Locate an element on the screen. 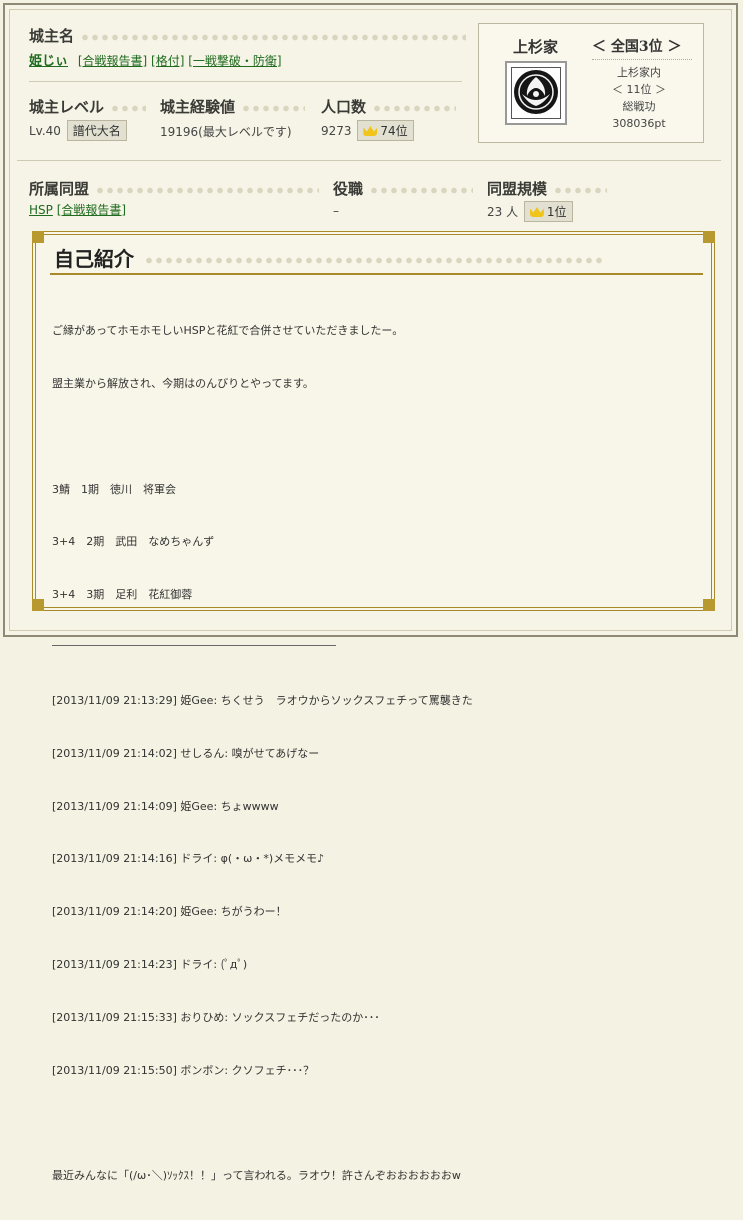  alliance-member-count: 23 人 is located at coordinates (503, 212).